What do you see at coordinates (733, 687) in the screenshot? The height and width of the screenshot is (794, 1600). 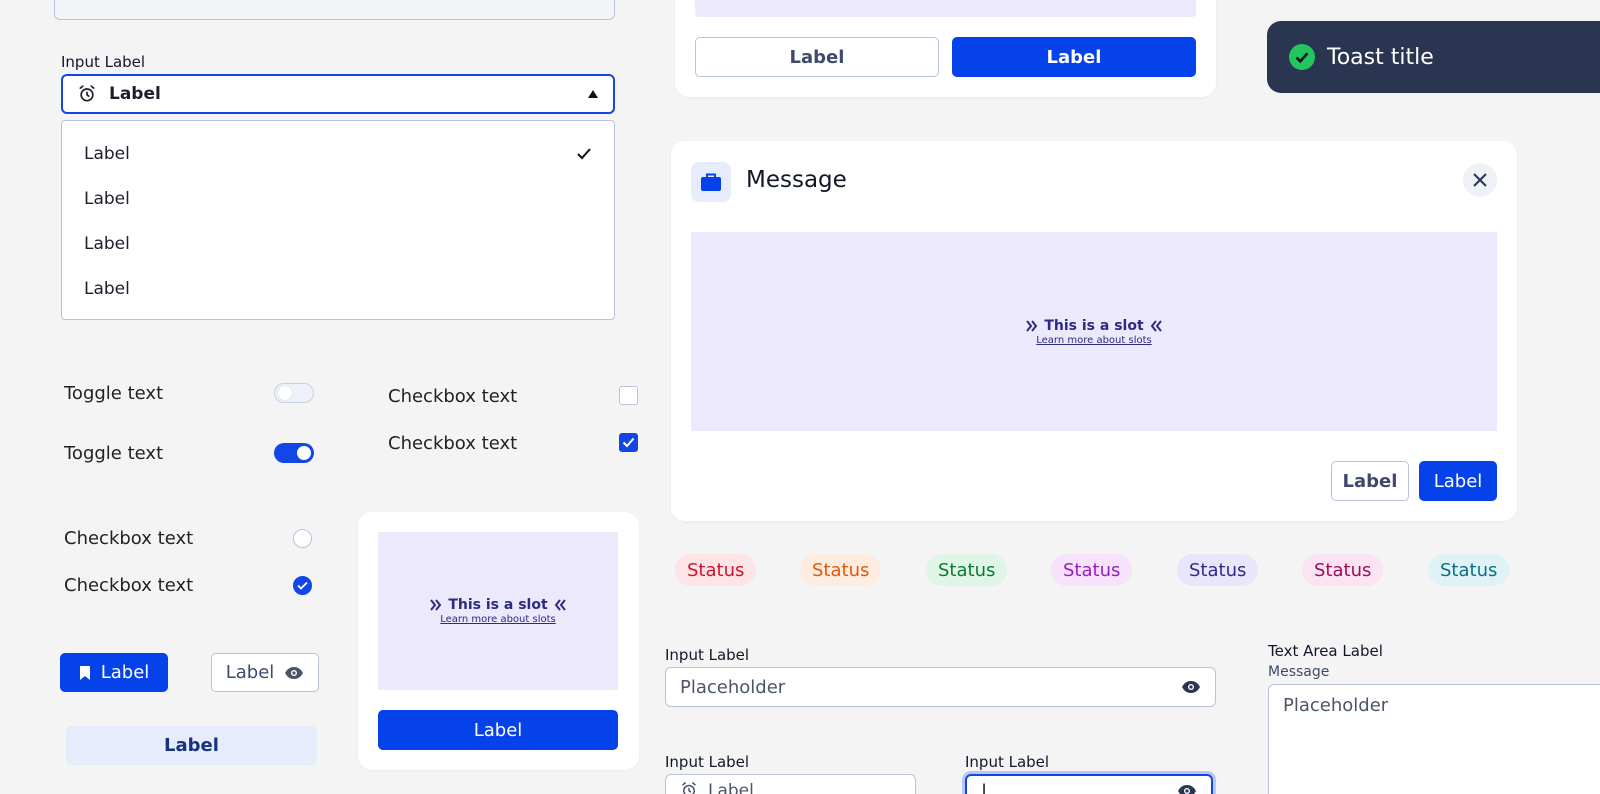 I see `input-placeholder: Placeholder` at bounding box center [733, 687].